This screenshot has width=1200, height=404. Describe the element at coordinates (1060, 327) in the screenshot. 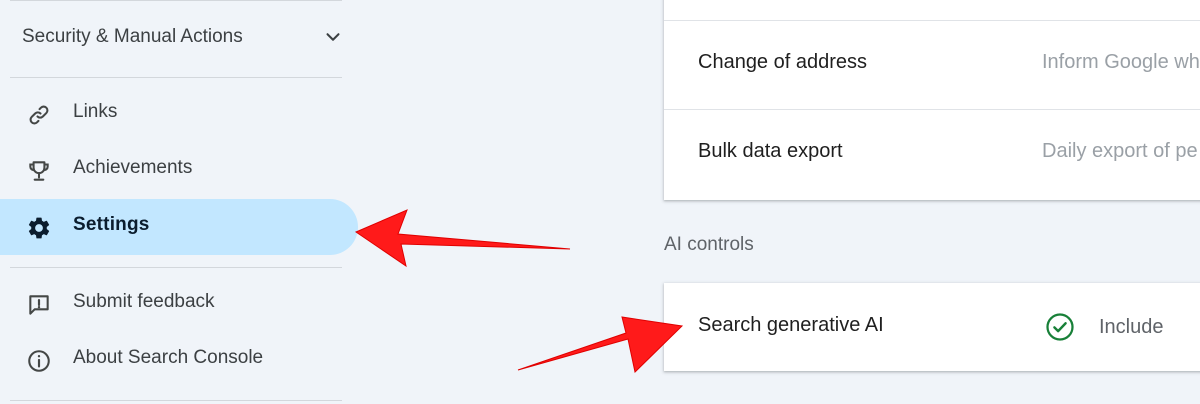

I see `check-circle-icon` at that location.